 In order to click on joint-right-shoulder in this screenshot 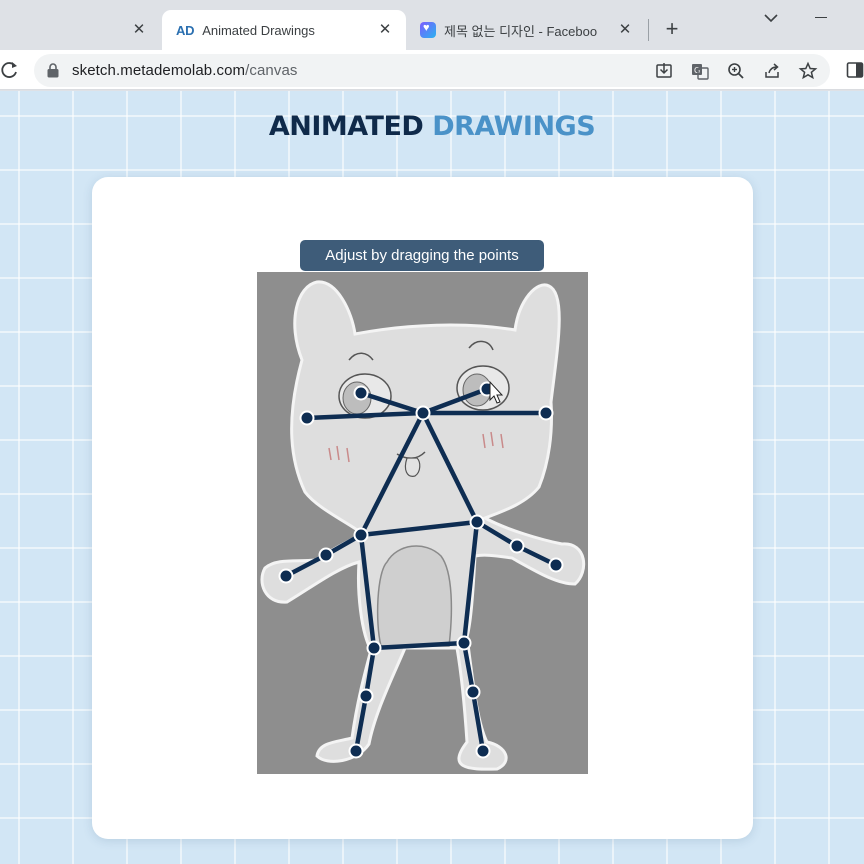, I will do `click(477, 522)`.